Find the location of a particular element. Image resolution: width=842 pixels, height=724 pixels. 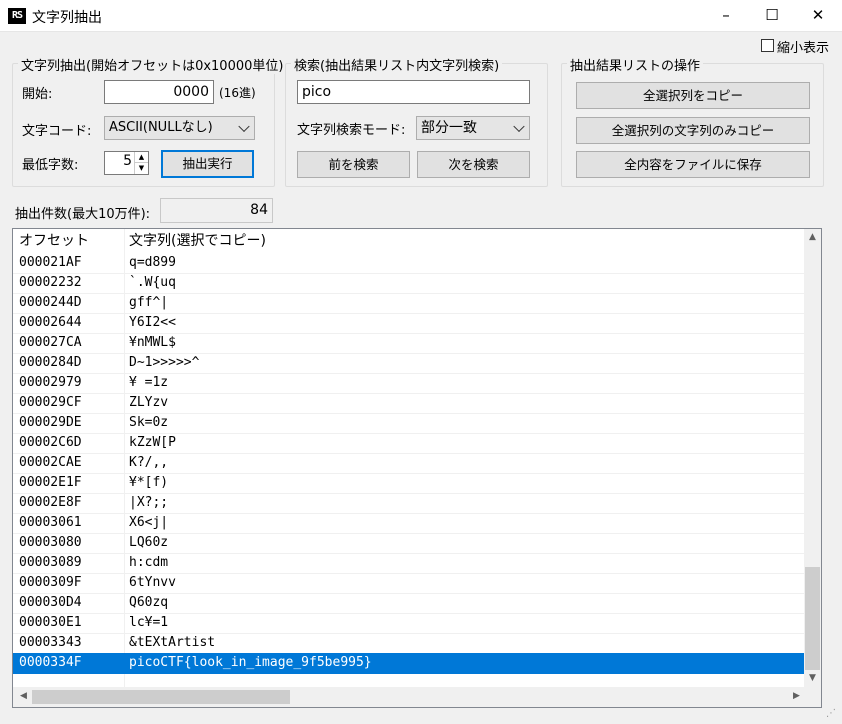

table-row: 00002979 ¥ =1z is located at coordinates (409, 383).